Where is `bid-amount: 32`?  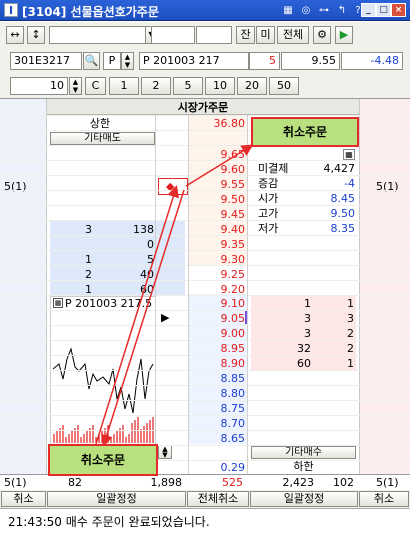 bid-amount: 32 is located at coordinates (304, 348).